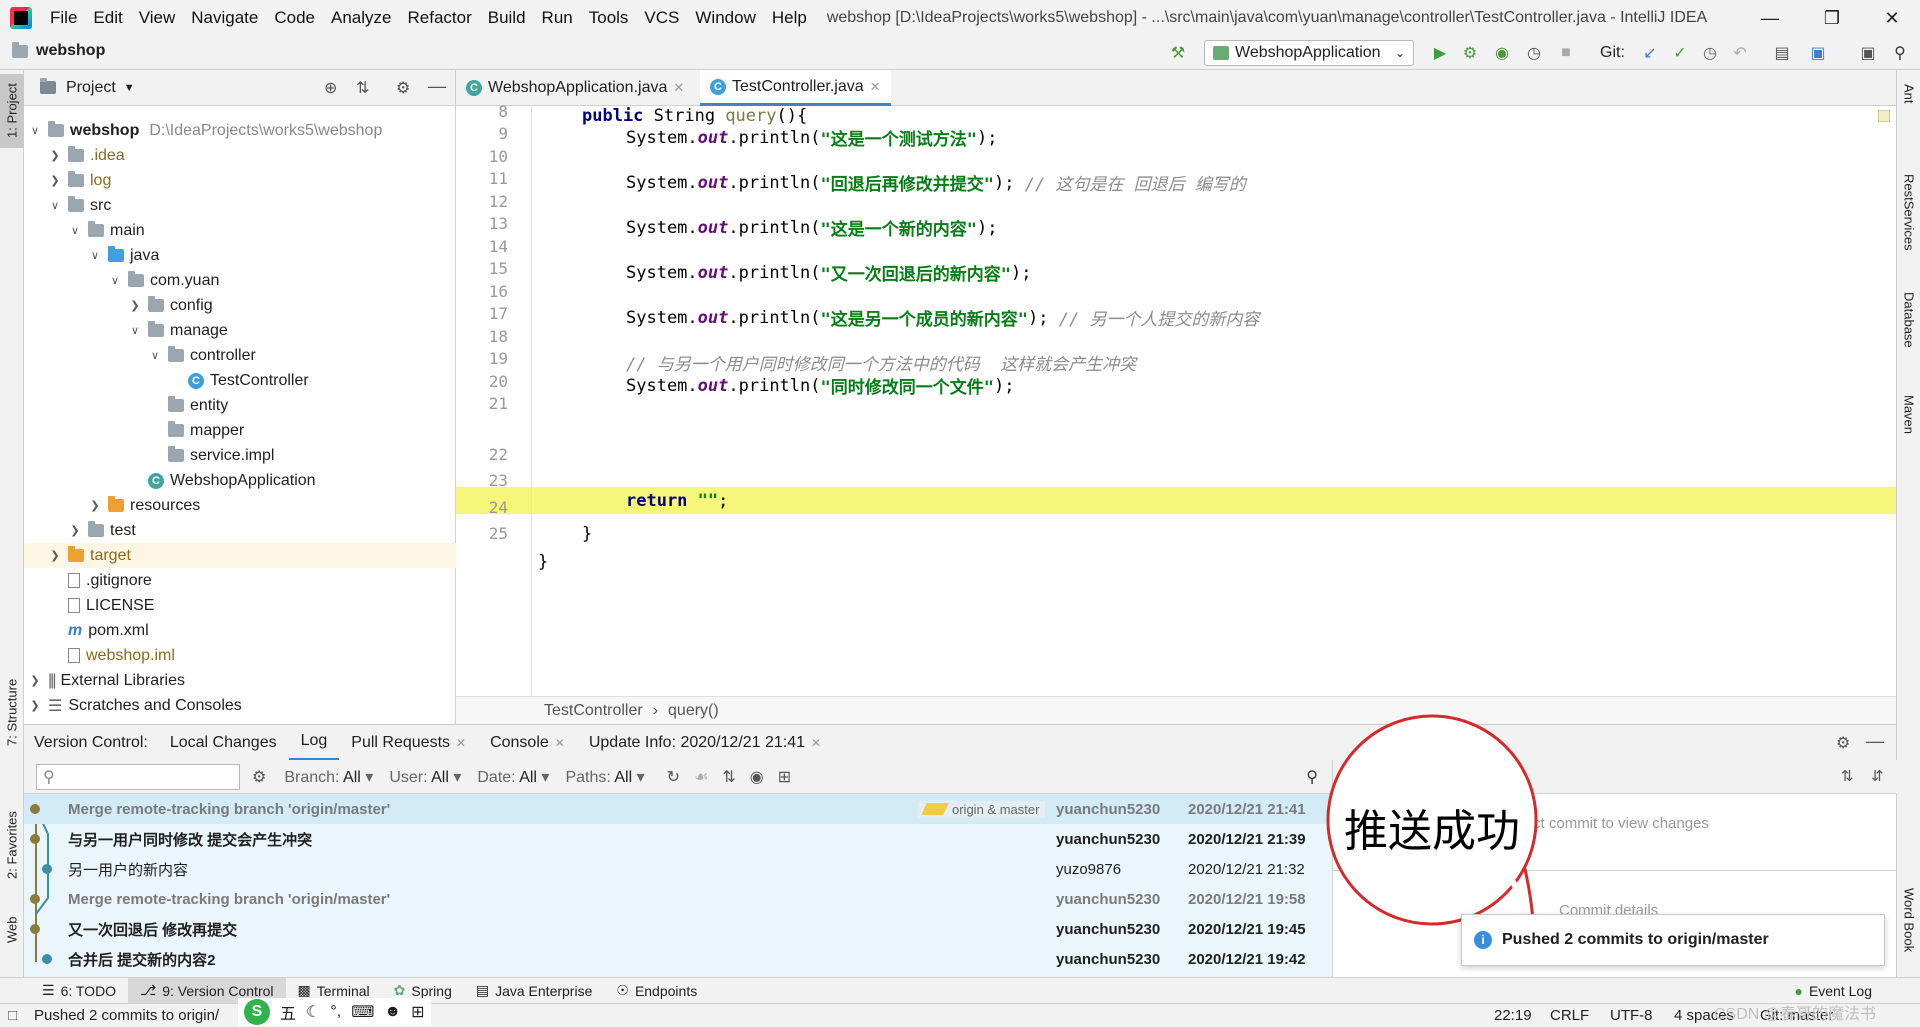 The height and width of the screenshot is (1027, 1920). What do you see at coordinates (482, 178) in the screenshot?
I see `line-number: 11` at bounding box center [482, 178].